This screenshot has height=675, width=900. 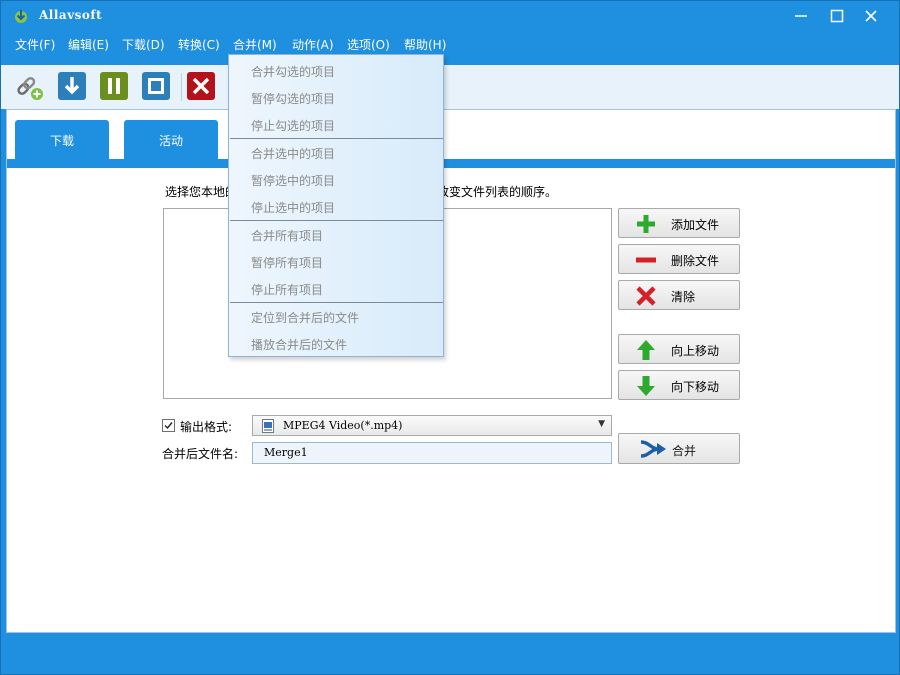 I want to click on maximize-icon, so click(x=837, y=16).